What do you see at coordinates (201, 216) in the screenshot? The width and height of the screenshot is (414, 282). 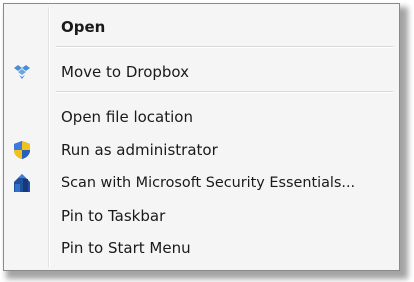 I see `menu-item-pin-to-taskbar: Pin to Taskbar` at bounding box center [201, 216].